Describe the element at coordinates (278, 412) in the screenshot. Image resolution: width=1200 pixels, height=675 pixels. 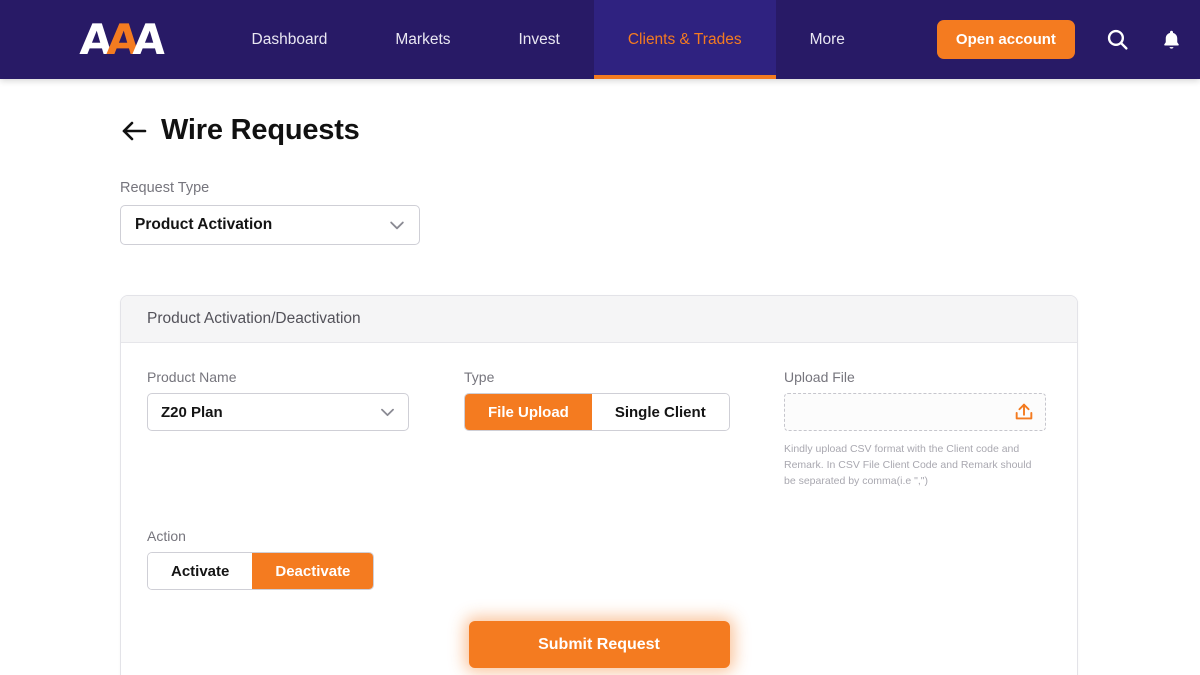
I see `product-name-select: Z20 Plan` at that location.